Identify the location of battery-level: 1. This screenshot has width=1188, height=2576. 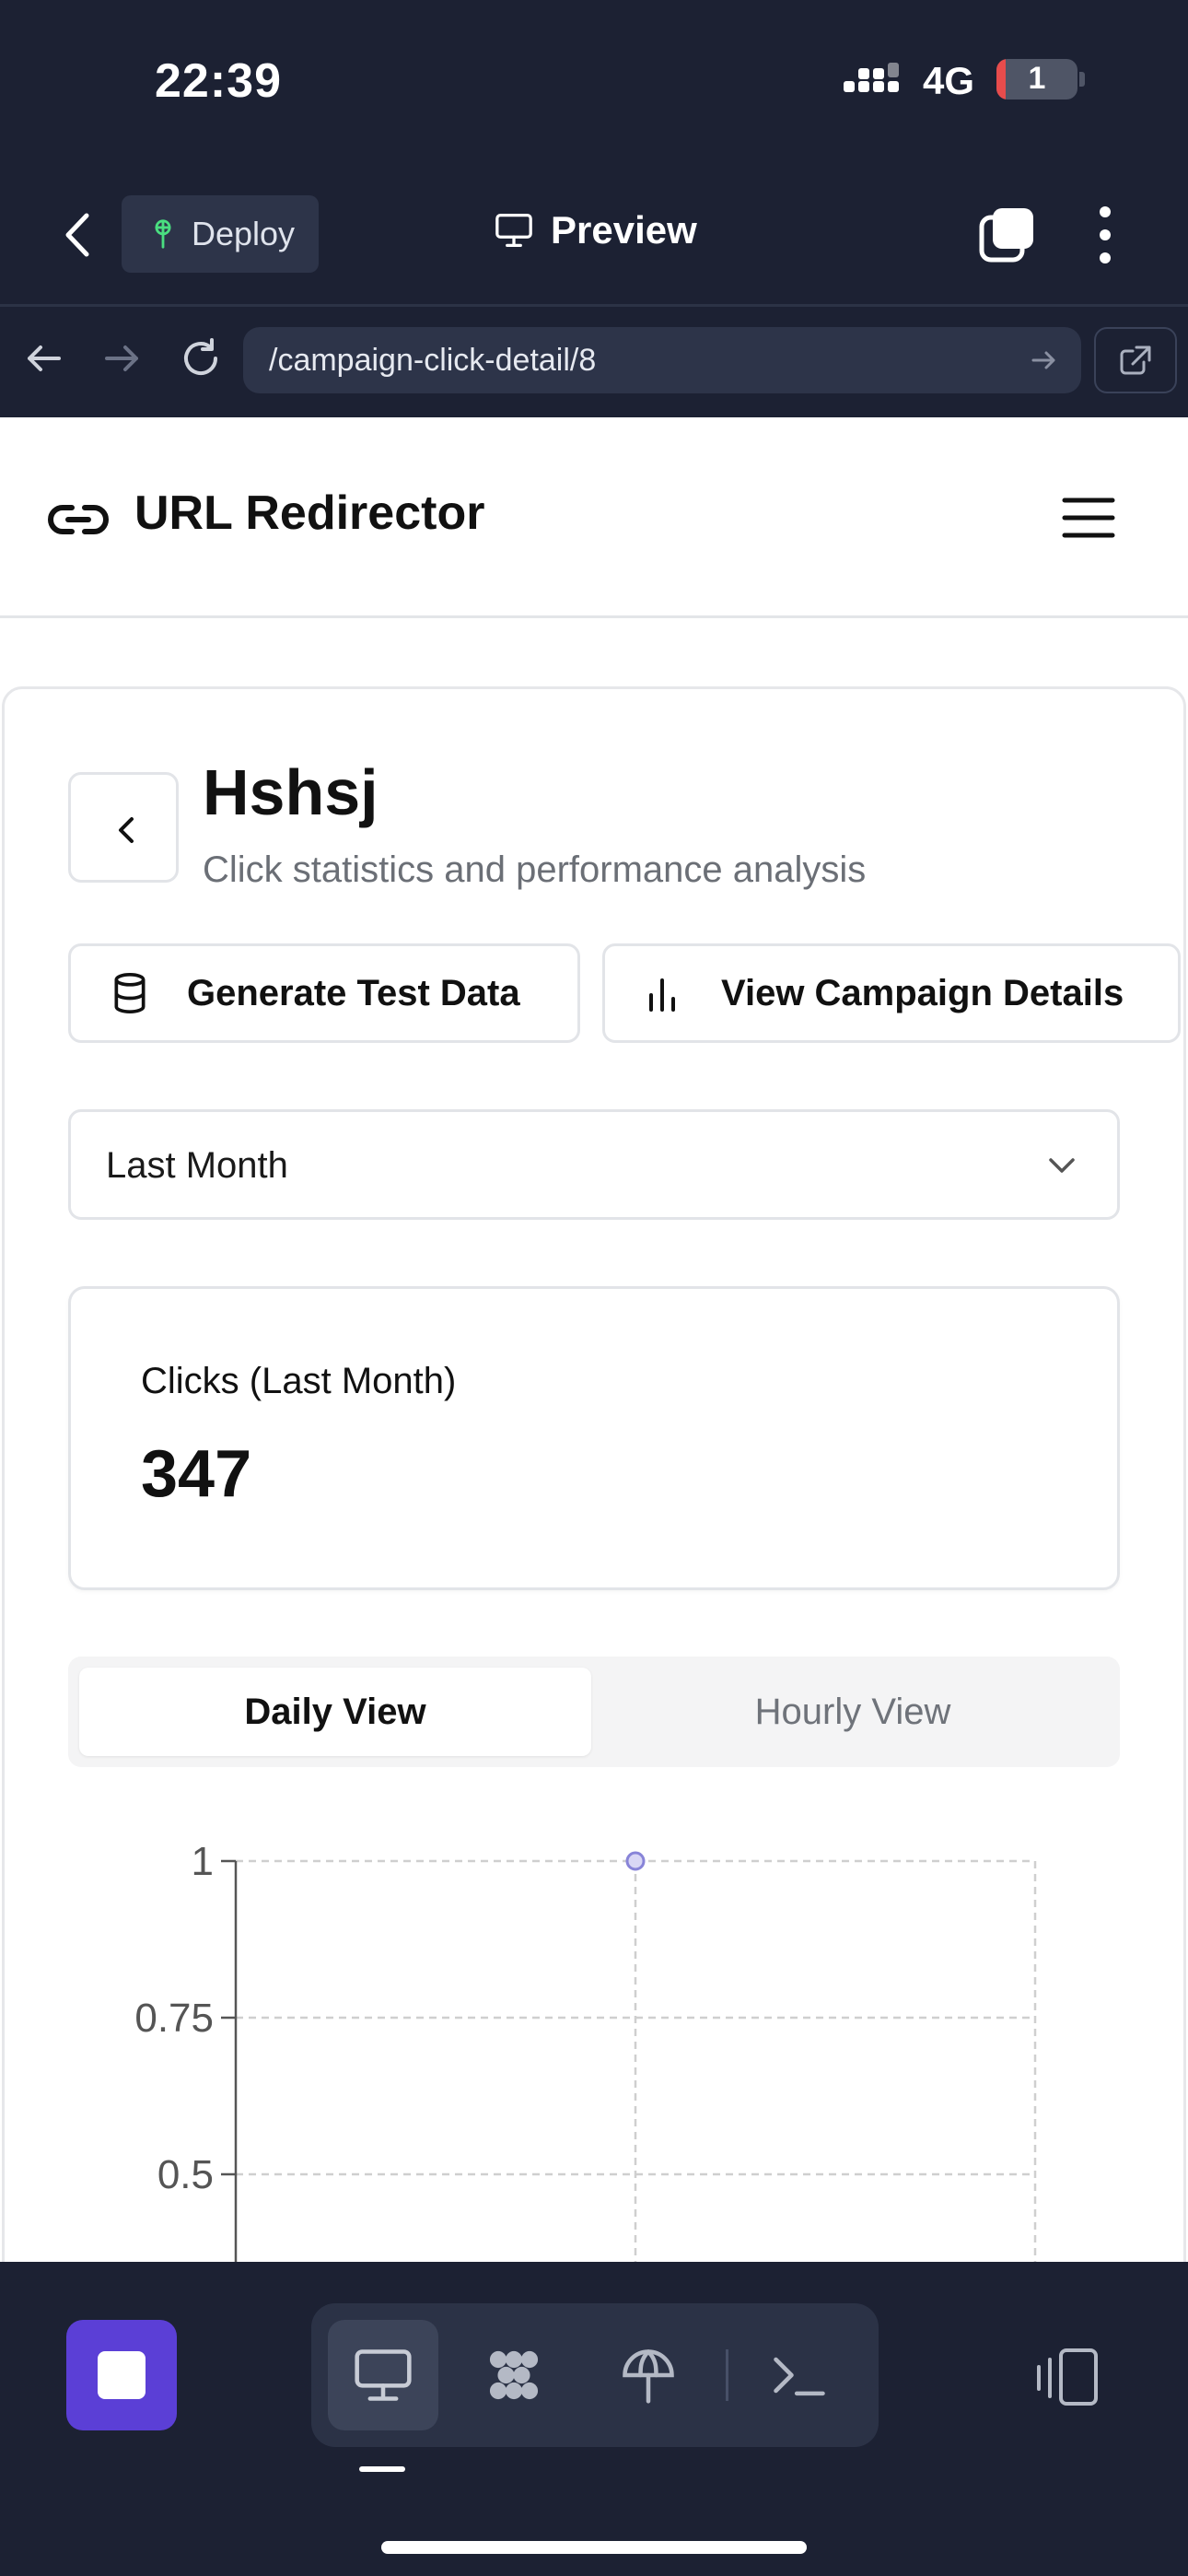
(1037, 78).